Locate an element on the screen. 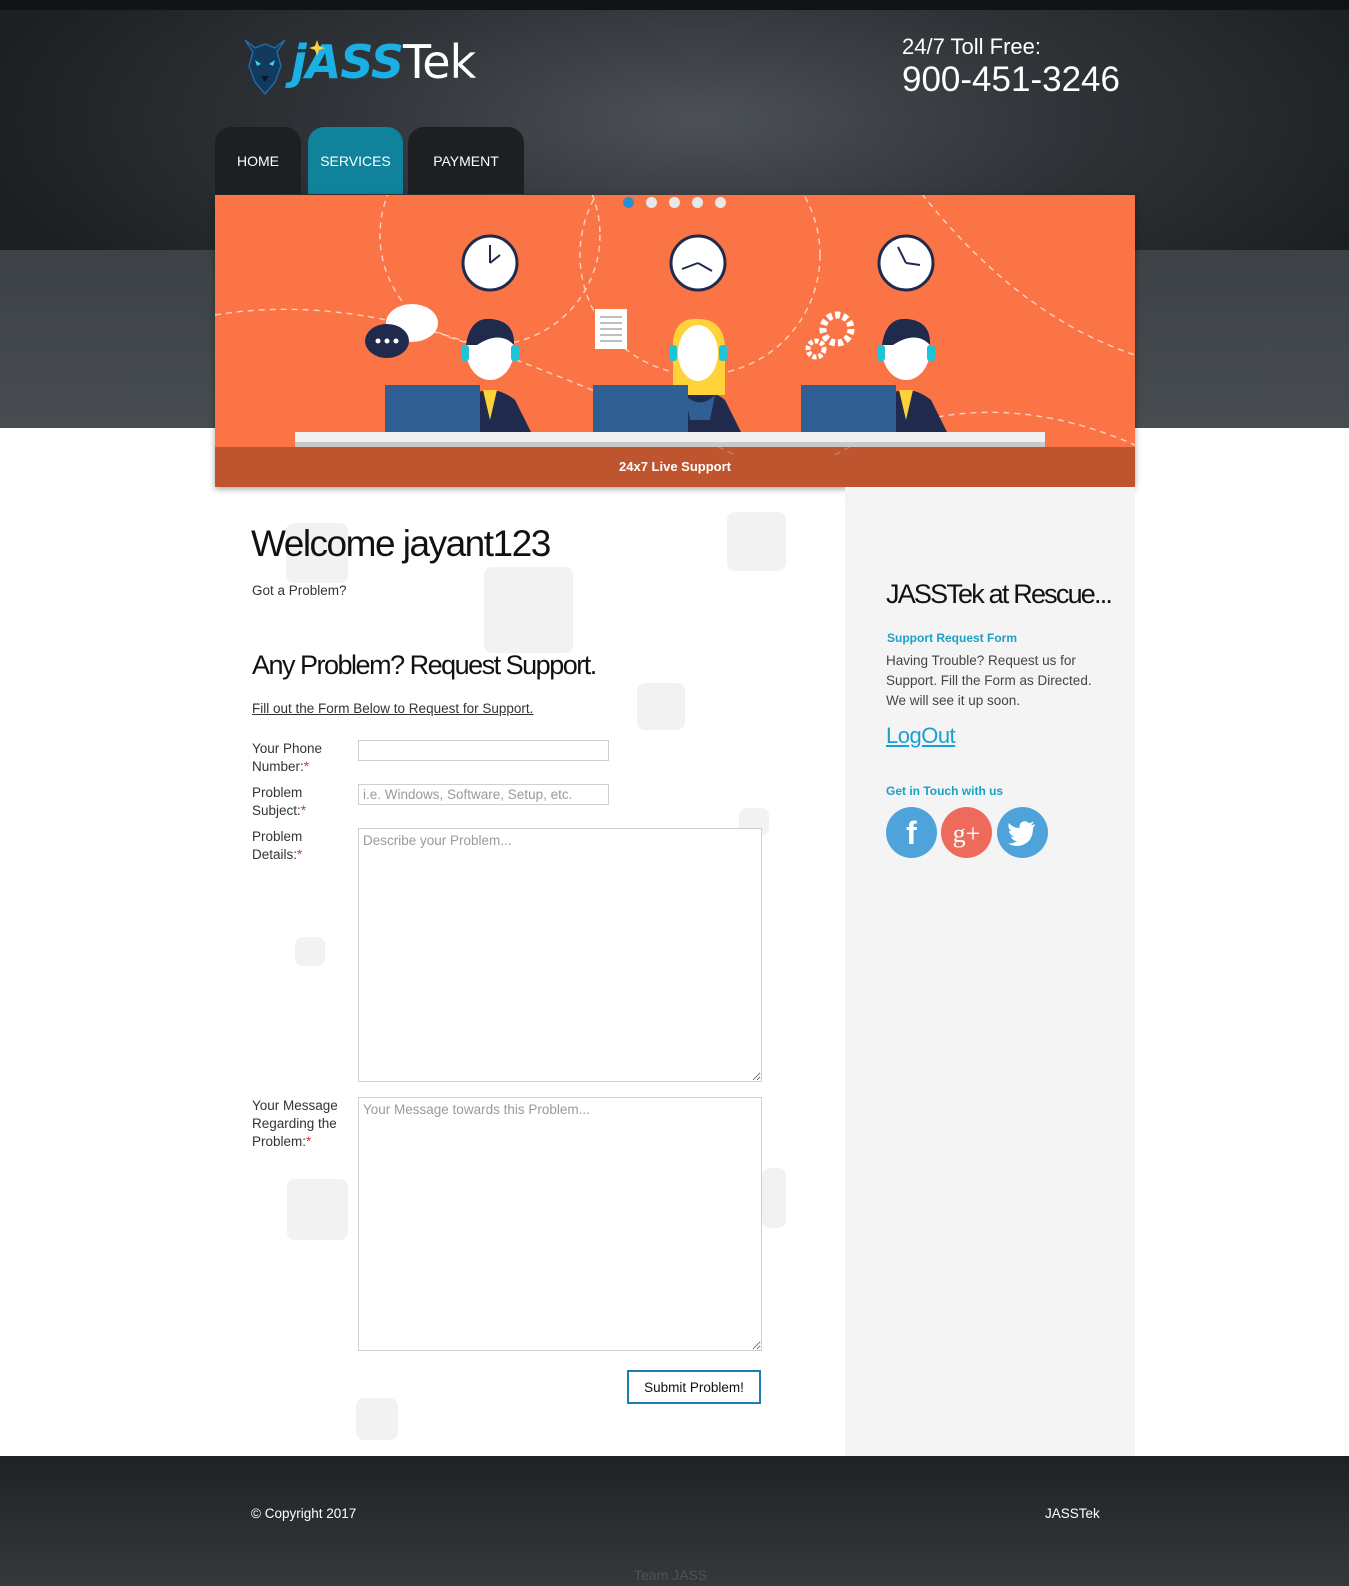  wolf-logo-icon is located at coordinates (265, 67).